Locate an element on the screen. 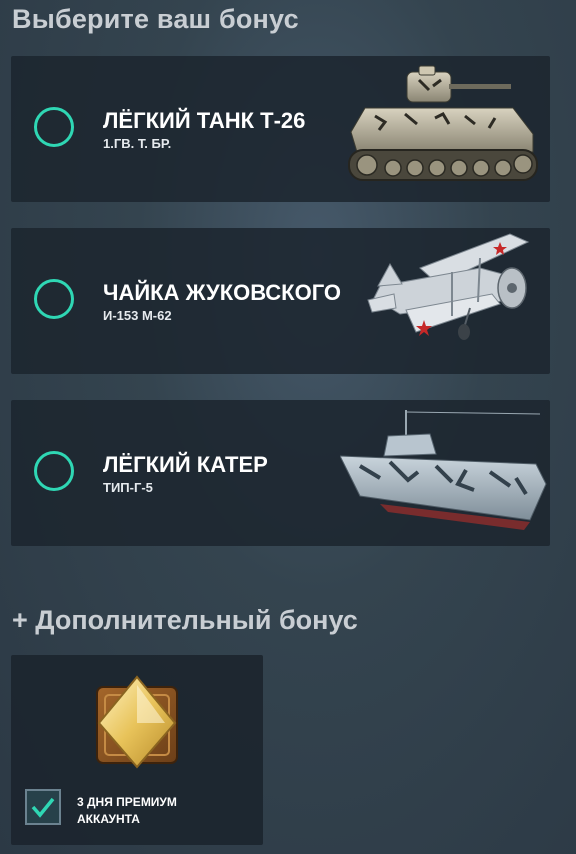 The width and height of the screenshot is (576, 854). bonus-subtitle: 1.ГВ. Т. БР. is located at coordinates (137, 143).